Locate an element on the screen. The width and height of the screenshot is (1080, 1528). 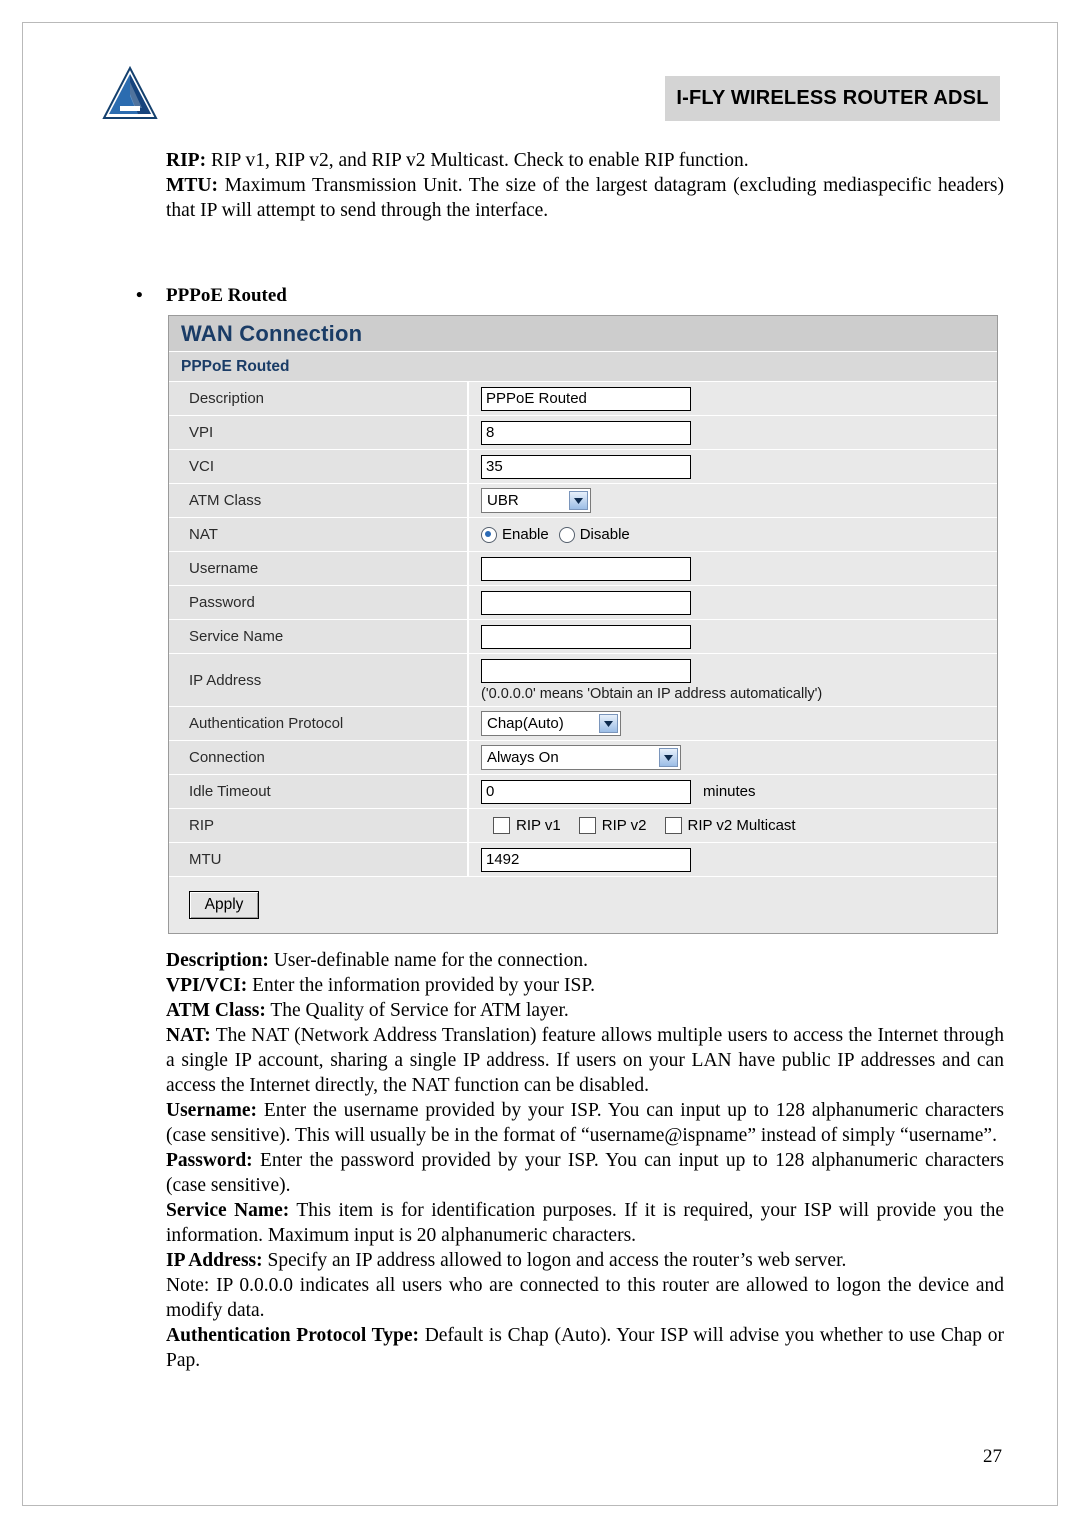
field-vci: 35 is located at coordinates (733, 466).